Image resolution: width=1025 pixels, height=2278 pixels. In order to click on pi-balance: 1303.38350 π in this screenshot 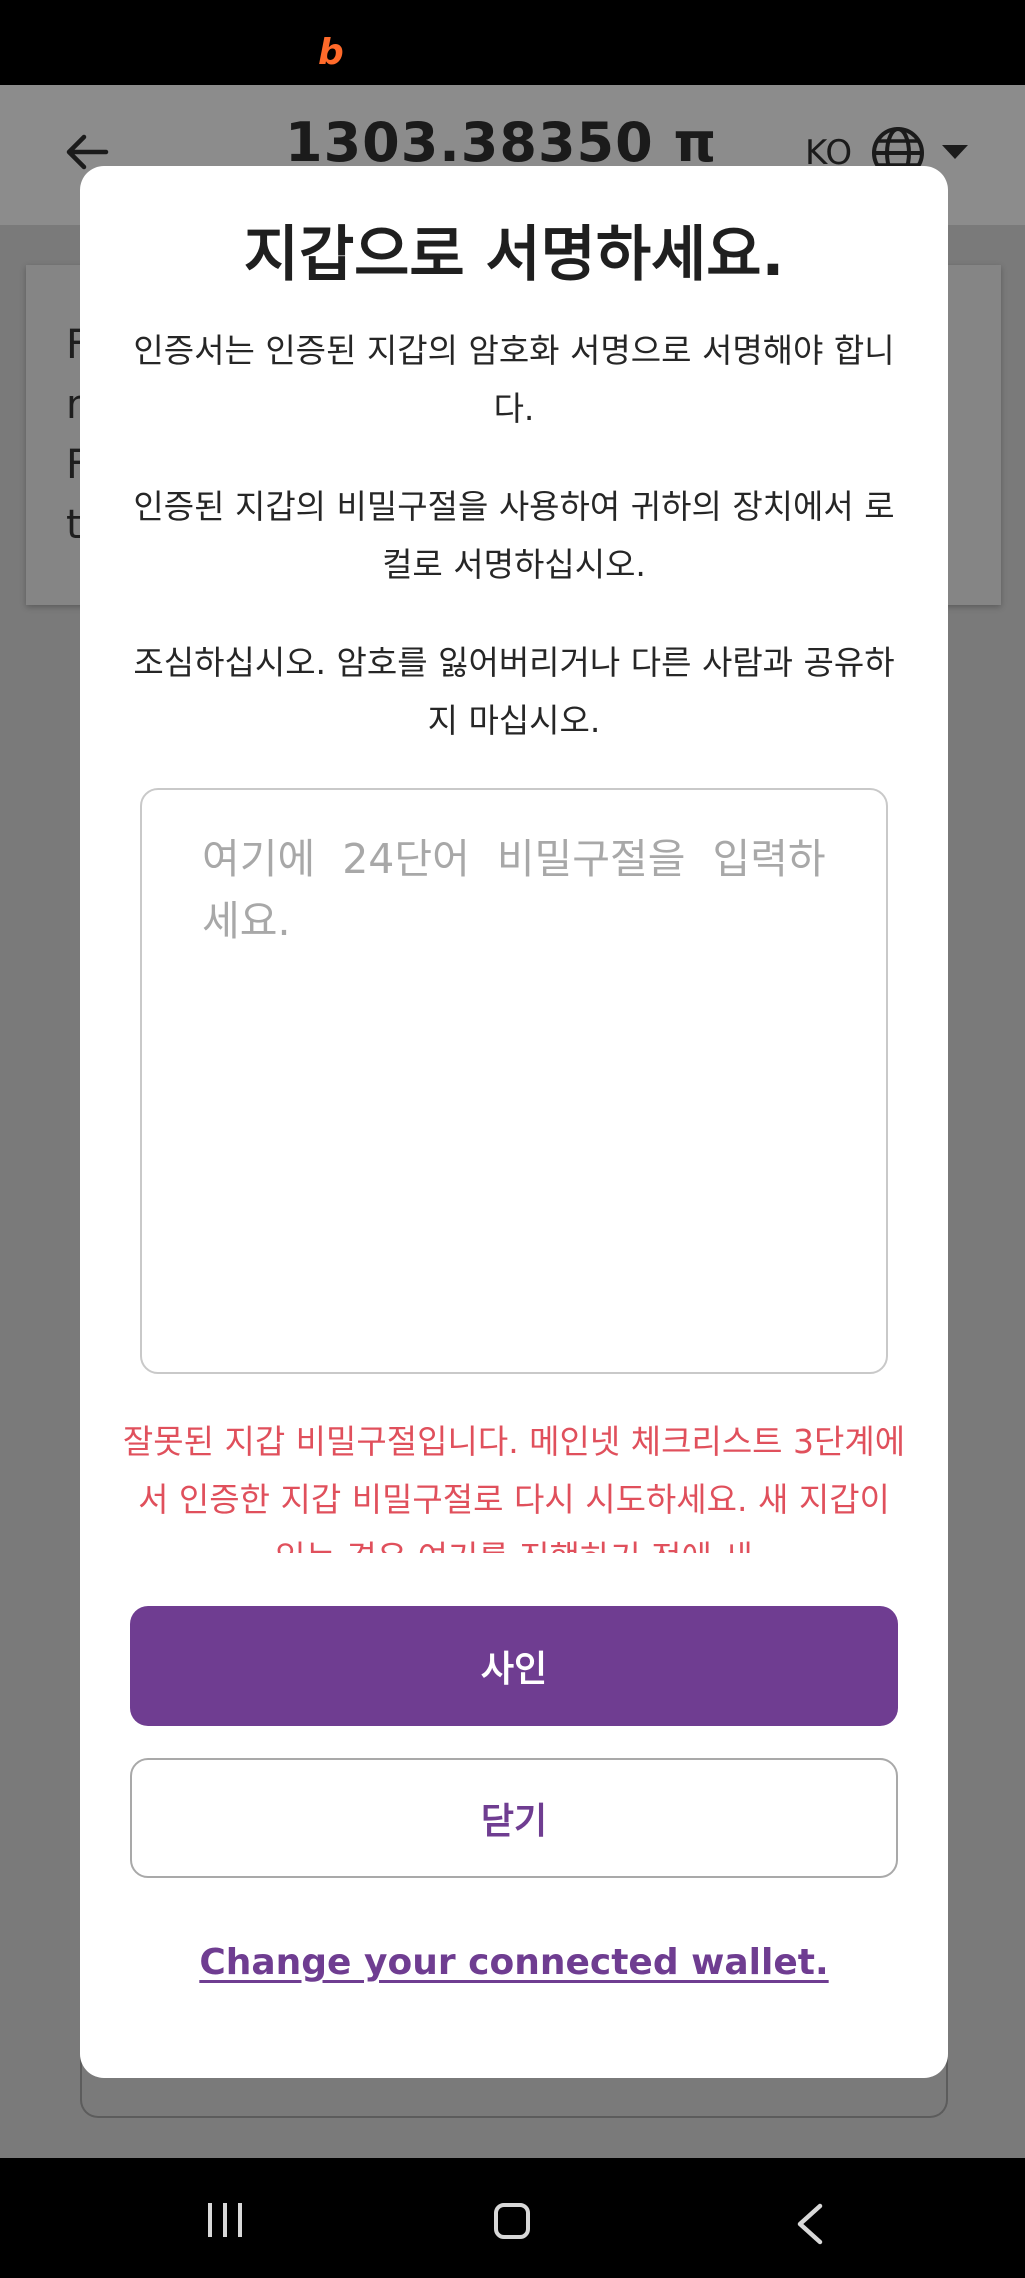, I will do `click(501, 142)`.